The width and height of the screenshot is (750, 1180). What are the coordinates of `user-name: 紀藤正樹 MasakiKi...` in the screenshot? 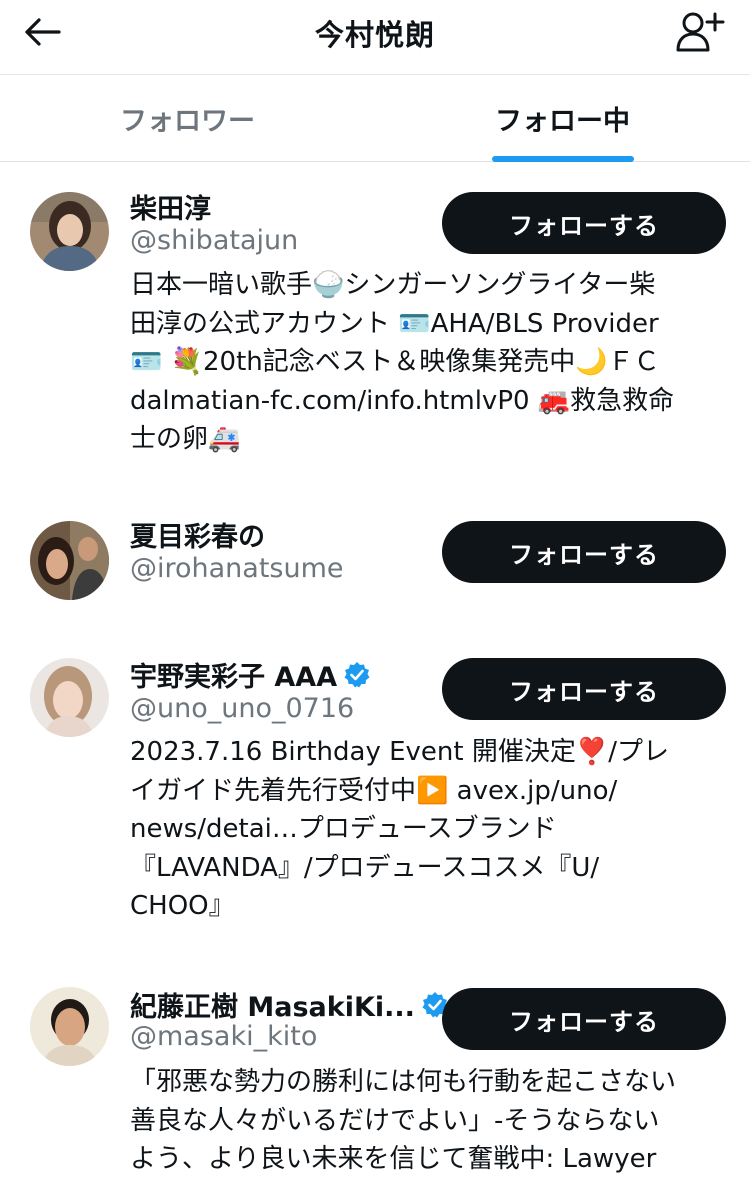 It's located at (272, 1007).